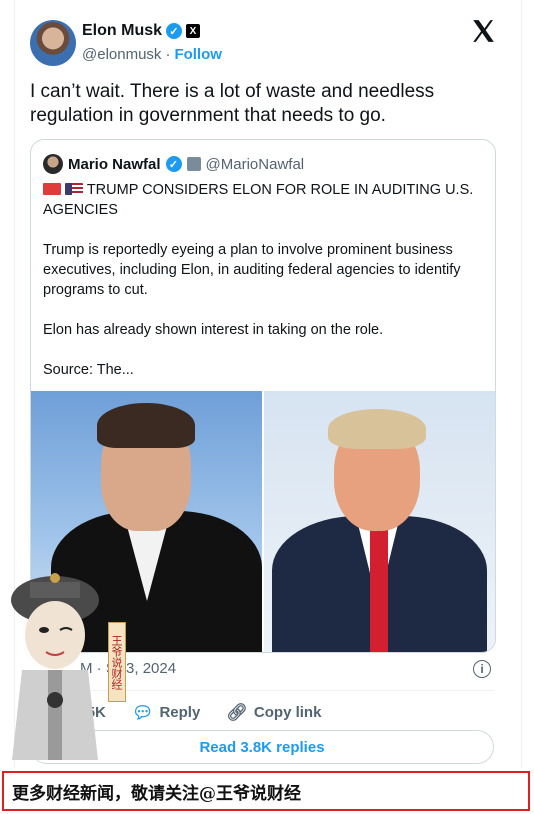 The height and width of the screenshot is (814, 534). I want to click on copy-link-label: Copy link, so click(287, 712).